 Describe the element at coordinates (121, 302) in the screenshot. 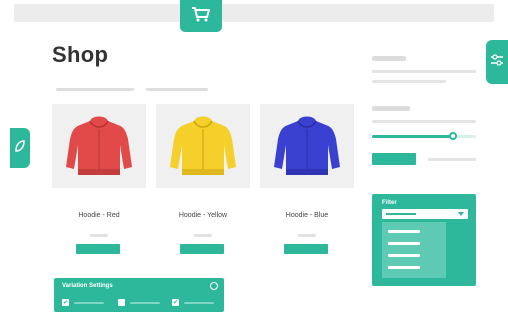

I see `checkbox` at that location.